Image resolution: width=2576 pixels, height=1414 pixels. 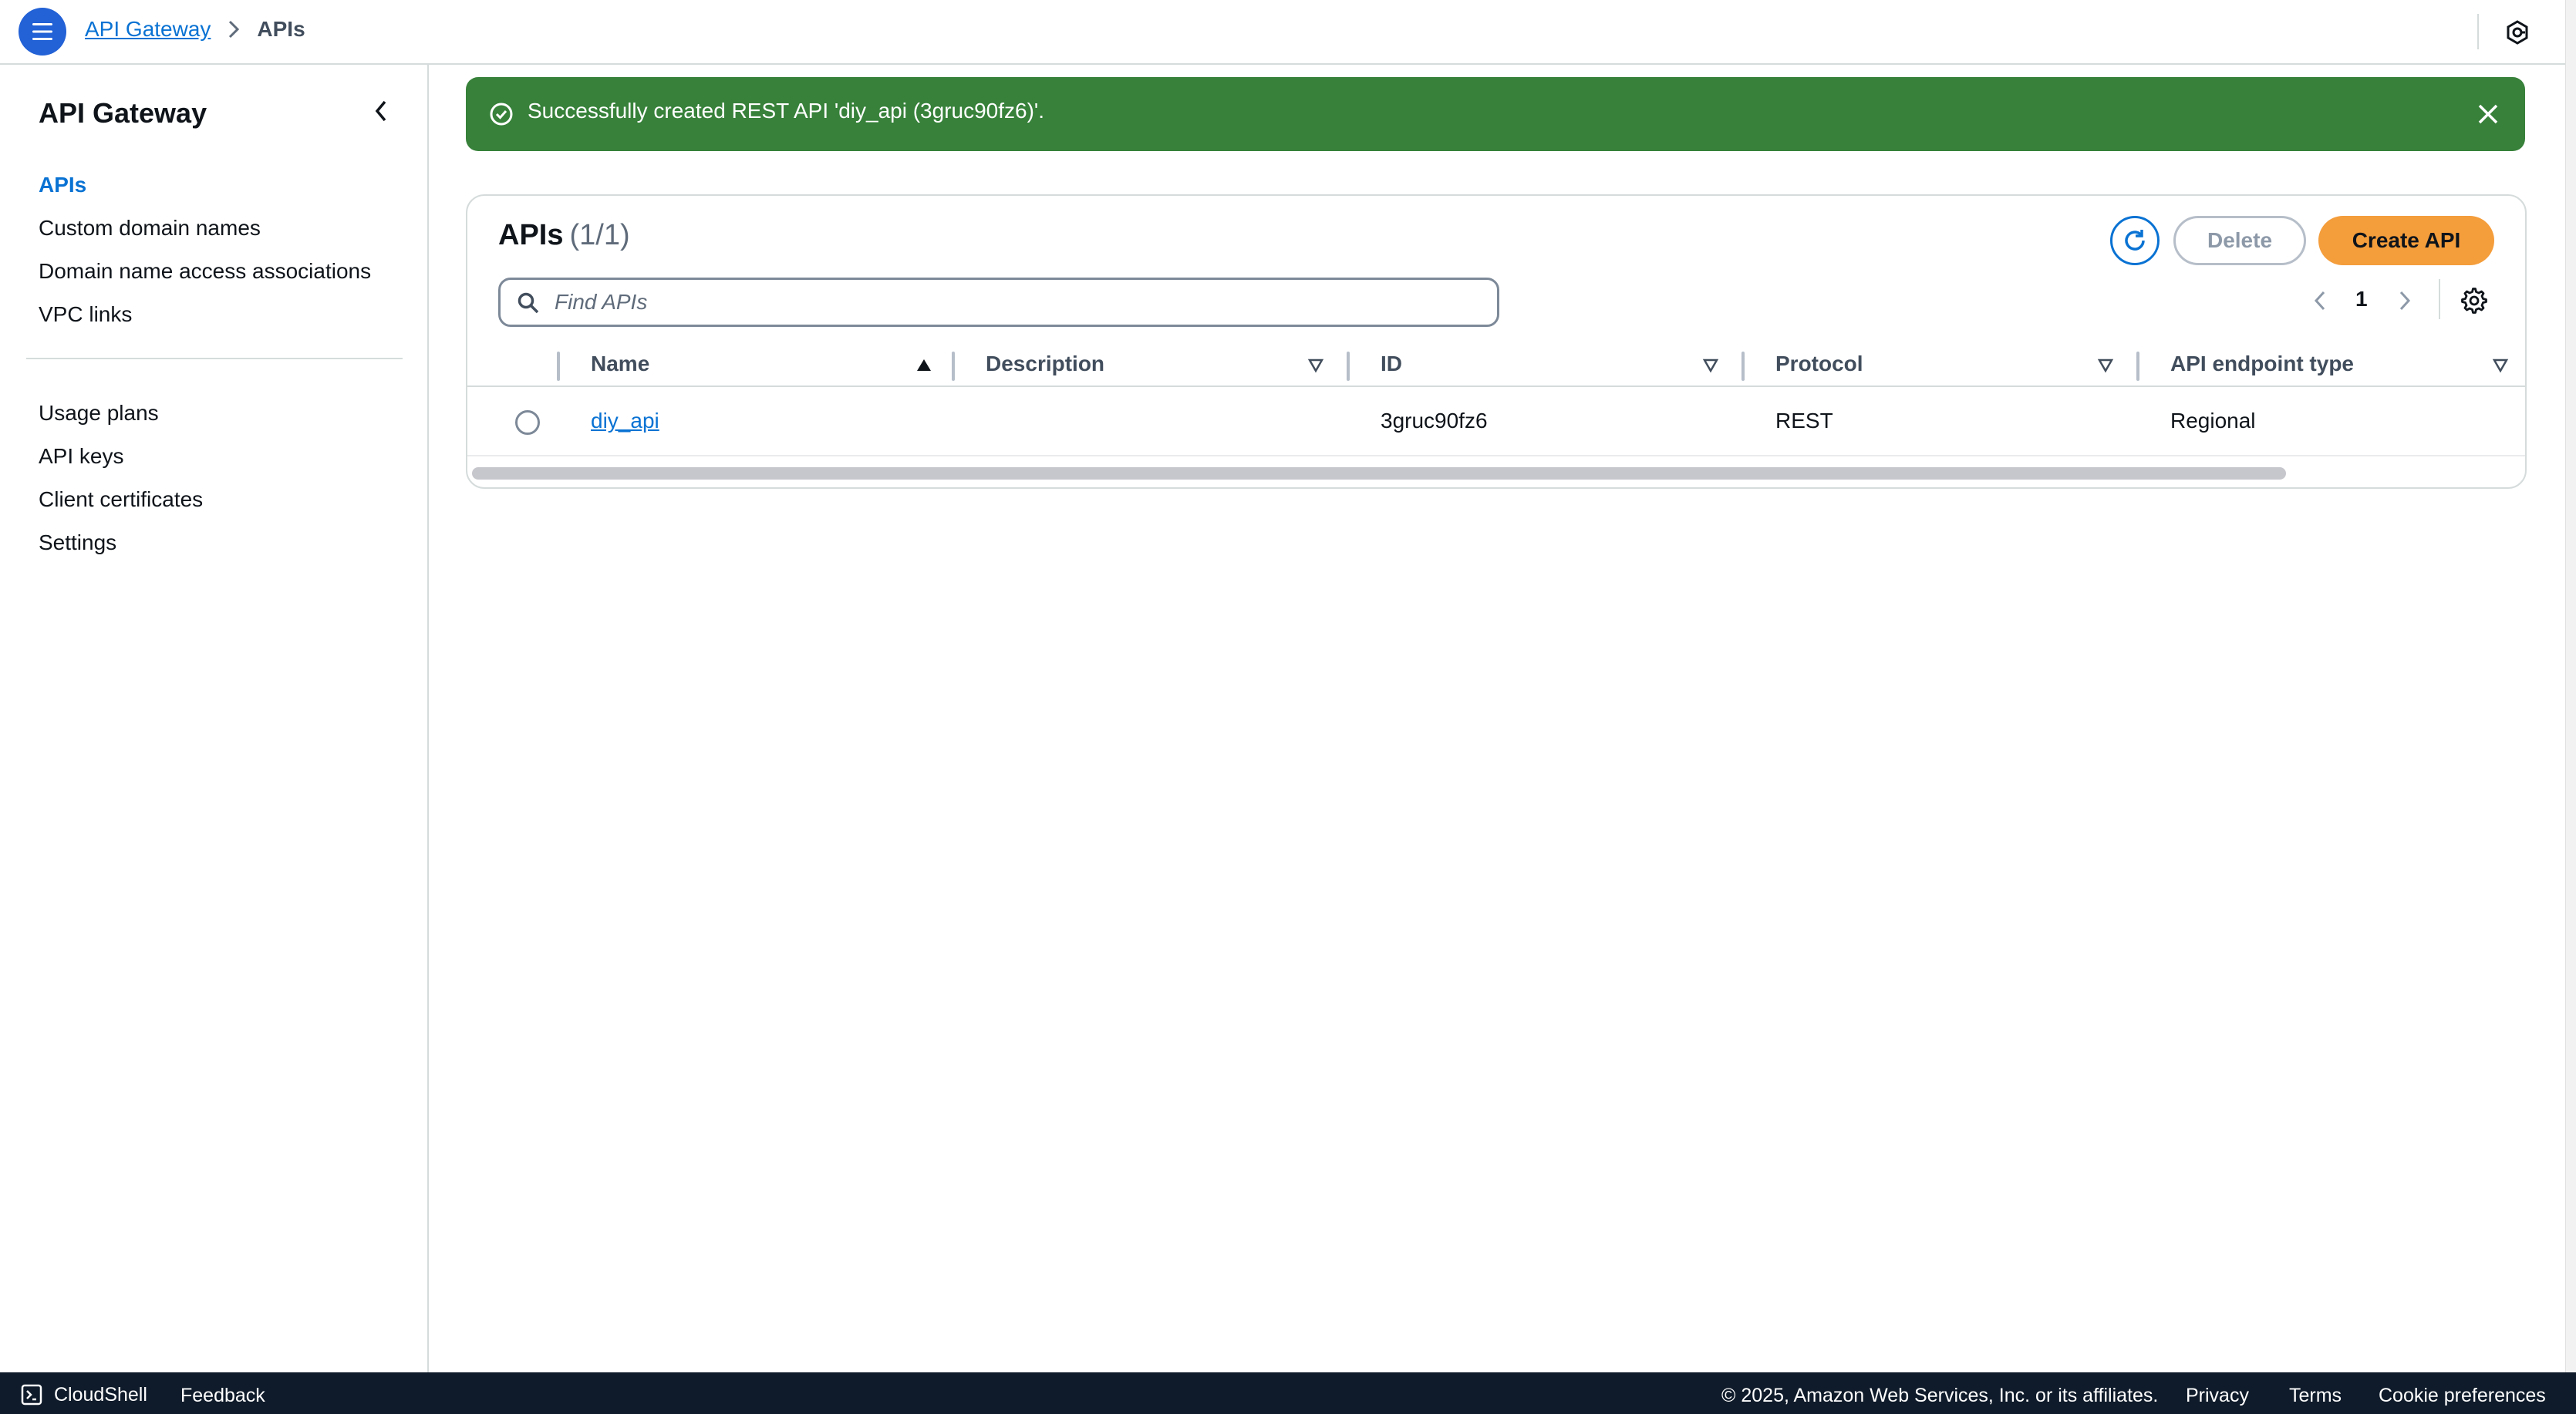 I want to click on table-row: diy_api 3gruc90fz6 REST Regional, so click(x=1496, y=422).